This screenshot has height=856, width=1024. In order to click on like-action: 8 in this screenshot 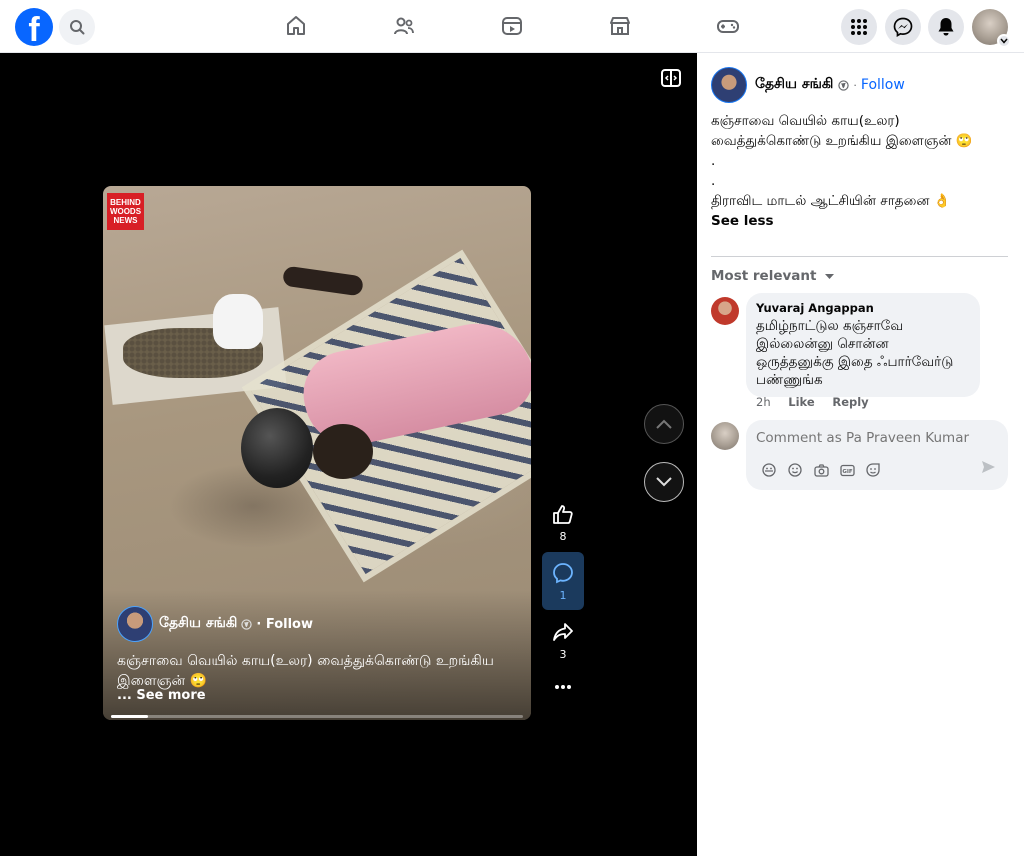, I will do `click(563, 523)`.